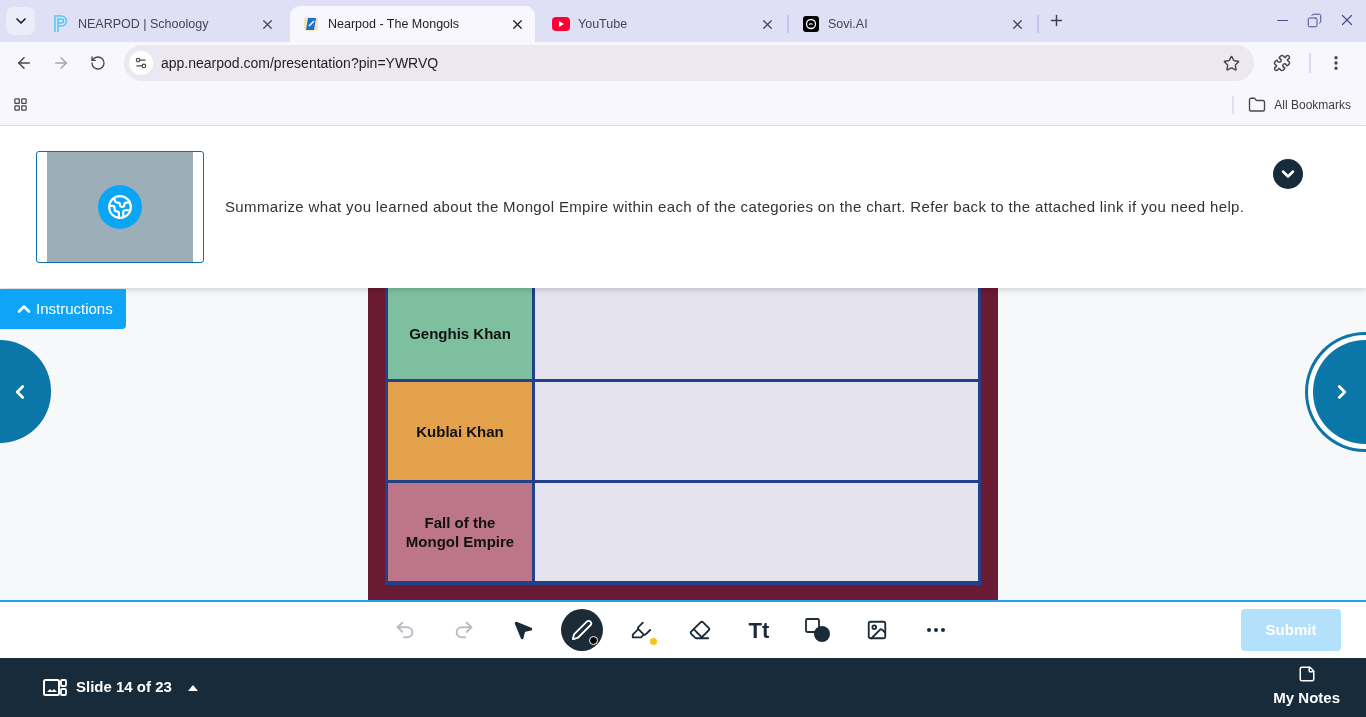 The width and height of the screenshot is (1366, 717). What do you see at coordinates (1306, 674) in the screenshot?
I see `notes-icon` at bounding box center [1306, 674].